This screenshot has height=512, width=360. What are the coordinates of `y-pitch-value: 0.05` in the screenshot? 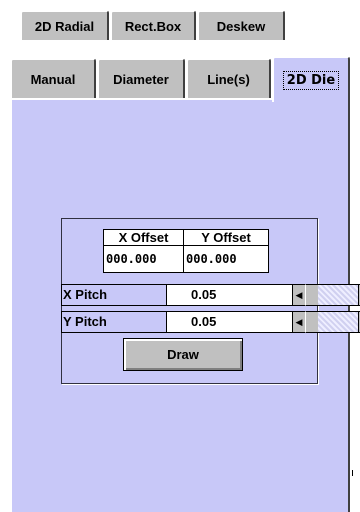 It's located at (204, 321).